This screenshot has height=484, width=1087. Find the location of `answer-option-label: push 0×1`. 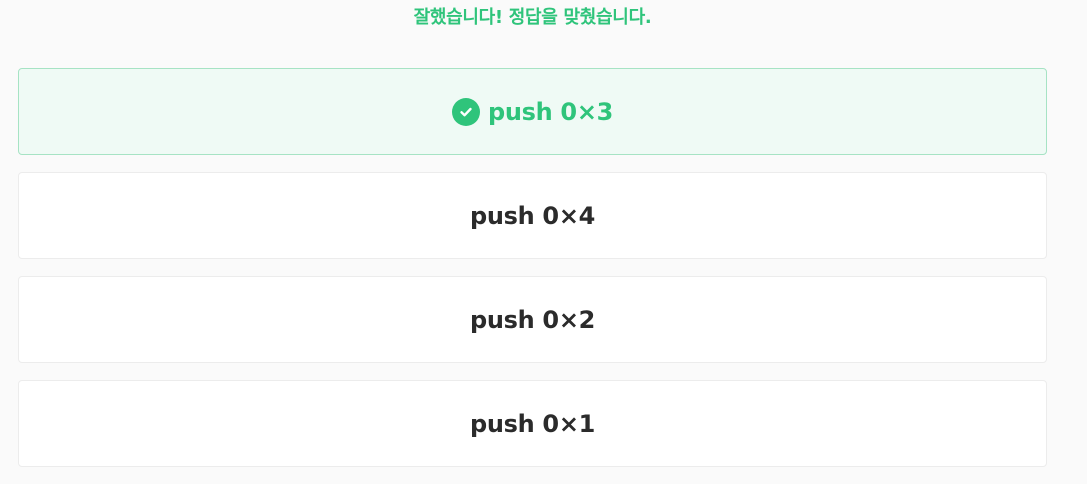

answer-option-label: push 0×1 is located at coordinates (532, 423).